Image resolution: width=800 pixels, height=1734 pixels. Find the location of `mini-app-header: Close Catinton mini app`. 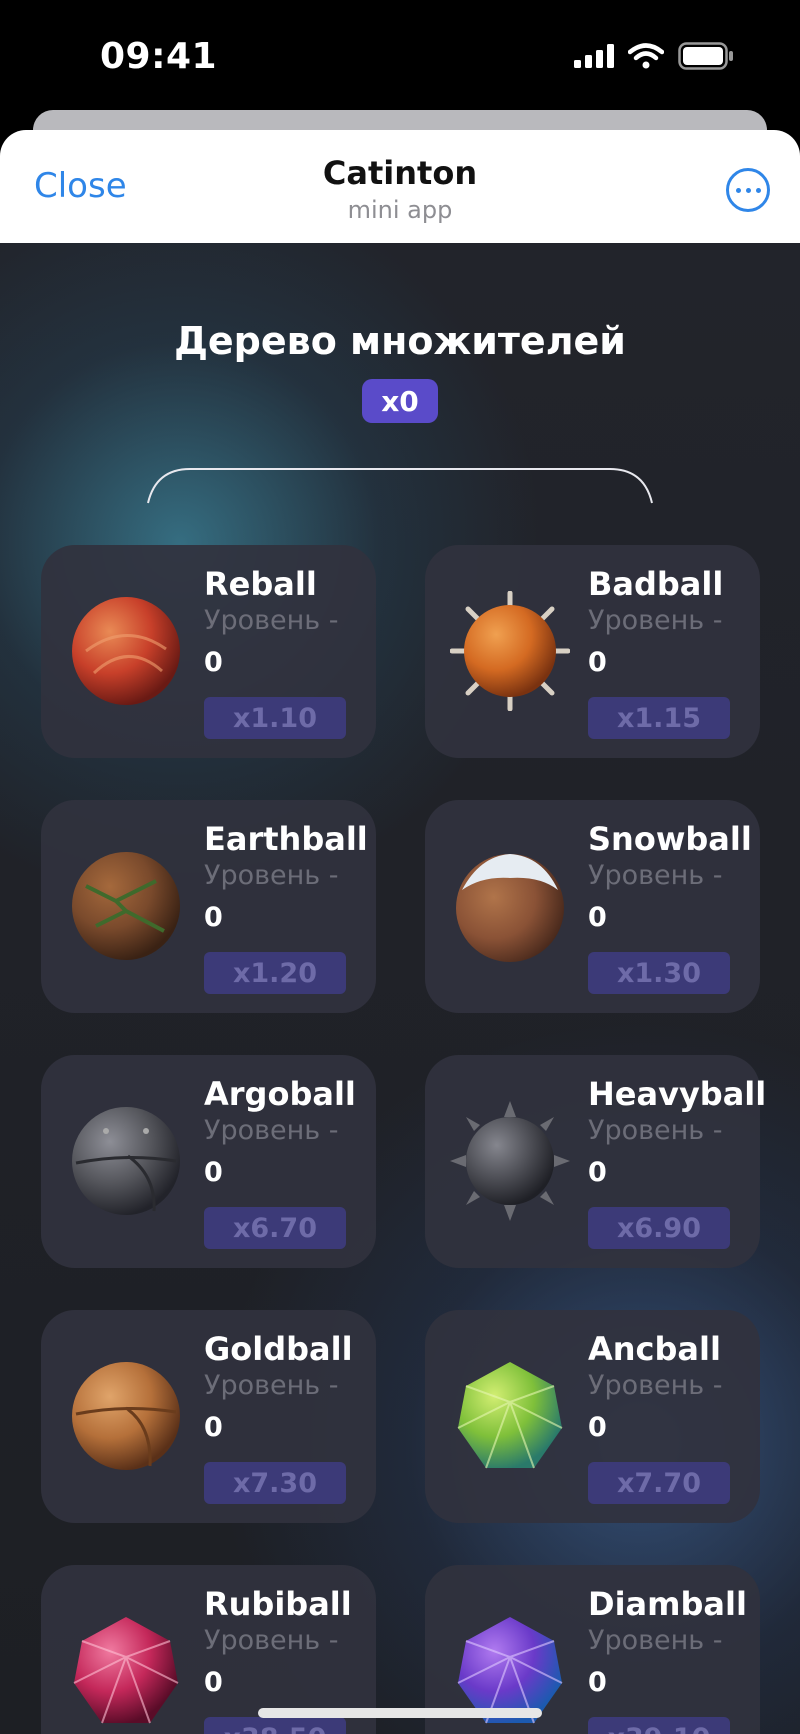

mini-app-header: Close Catinton mini app is located at coordinates (400, 186).